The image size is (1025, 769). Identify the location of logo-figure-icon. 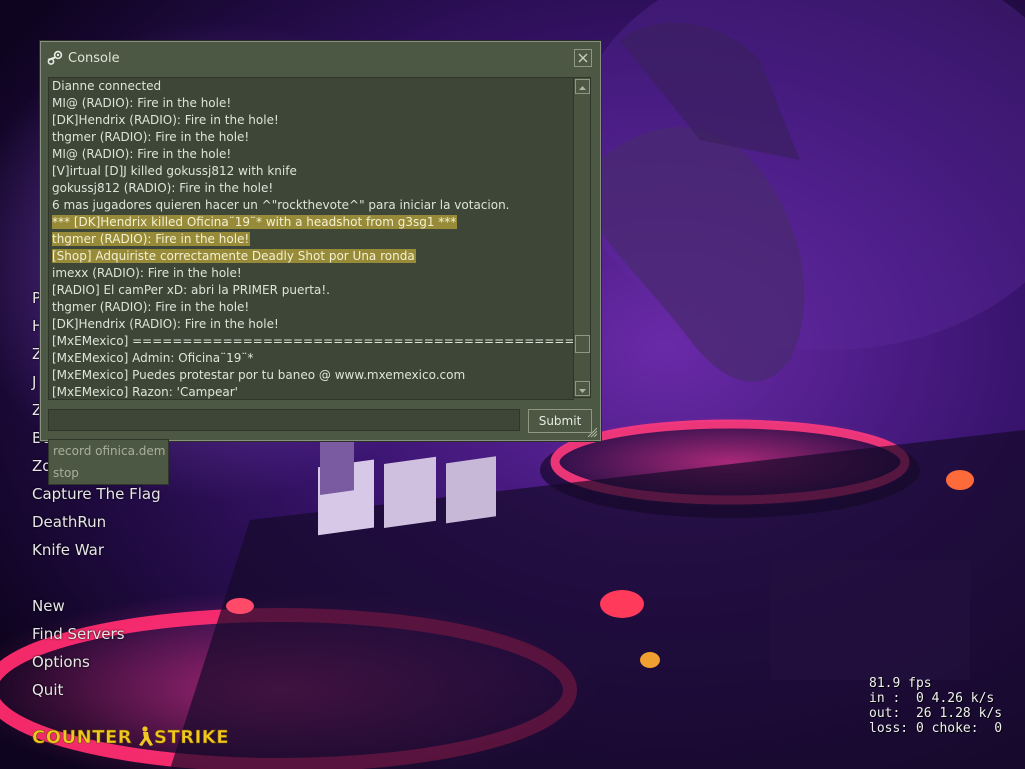
(146, 736).